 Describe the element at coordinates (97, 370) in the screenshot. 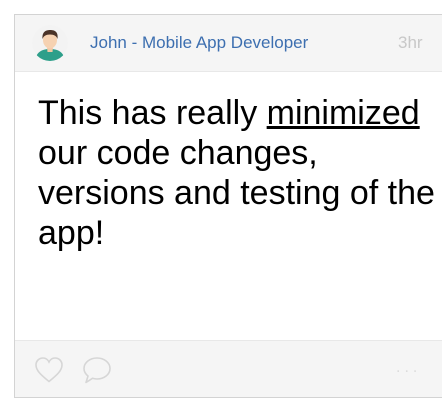

I see `comment-icon` at that location.